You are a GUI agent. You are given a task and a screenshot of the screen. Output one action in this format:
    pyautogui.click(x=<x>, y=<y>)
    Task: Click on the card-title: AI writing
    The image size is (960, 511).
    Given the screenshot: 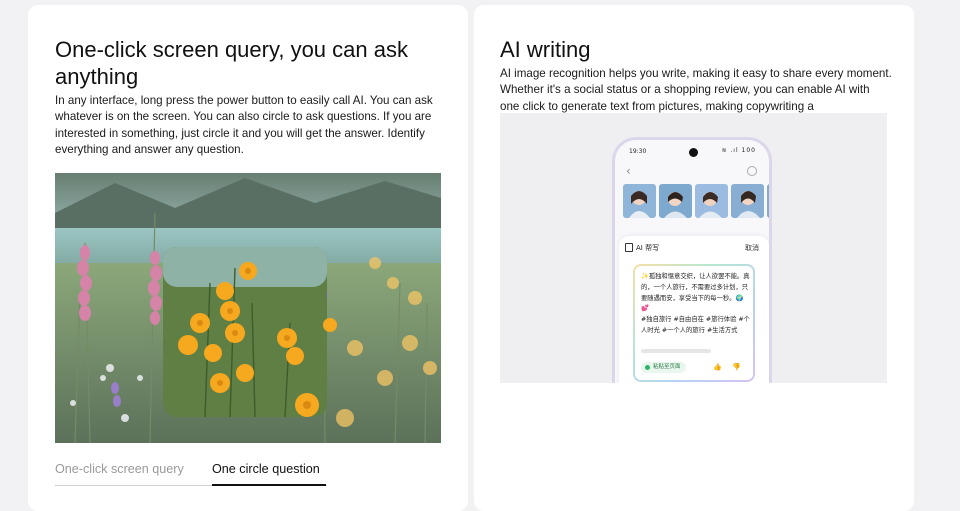 What is the action you would take?
    pyautogui.click(x=545, y=49)
    